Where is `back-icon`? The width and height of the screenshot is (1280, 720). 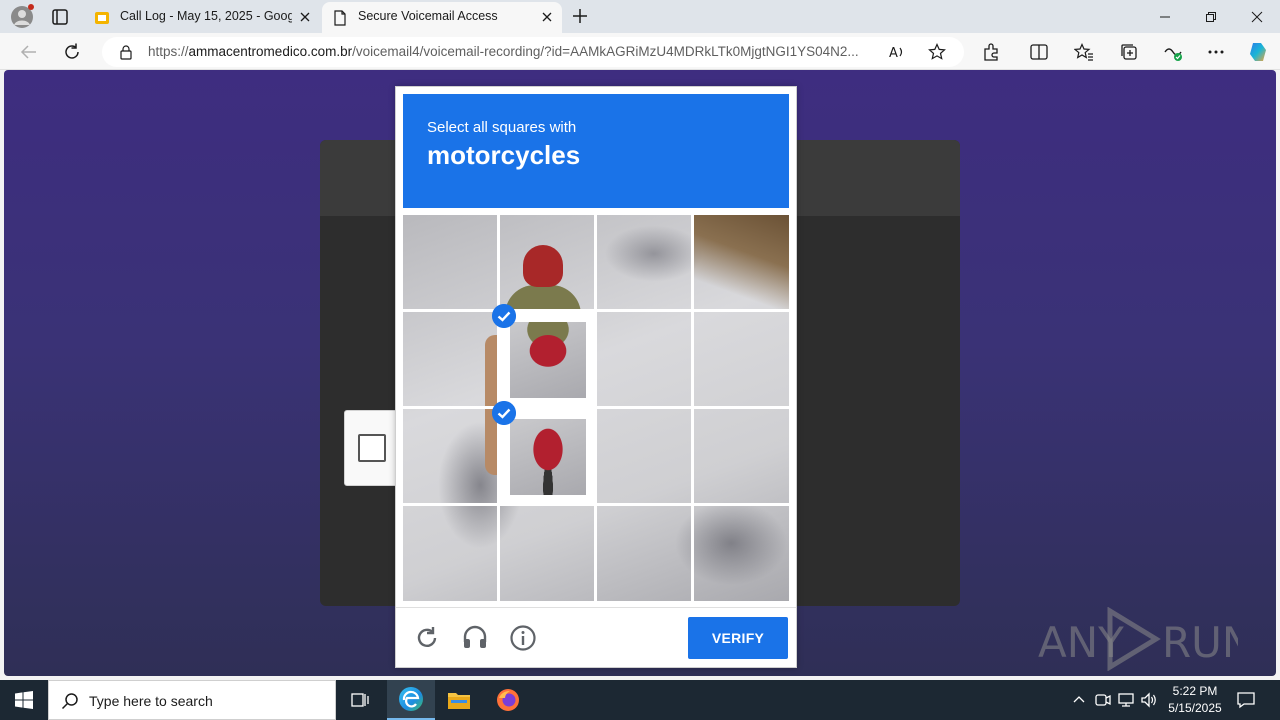
back-icon is located at coordinates (29, 52).